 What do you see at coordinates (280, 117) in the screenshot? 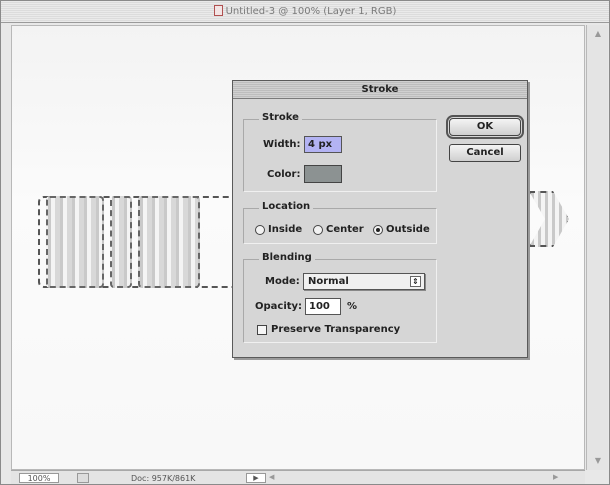
I see `stroke-group-label: Stroke` at bounding box center [280, 117].